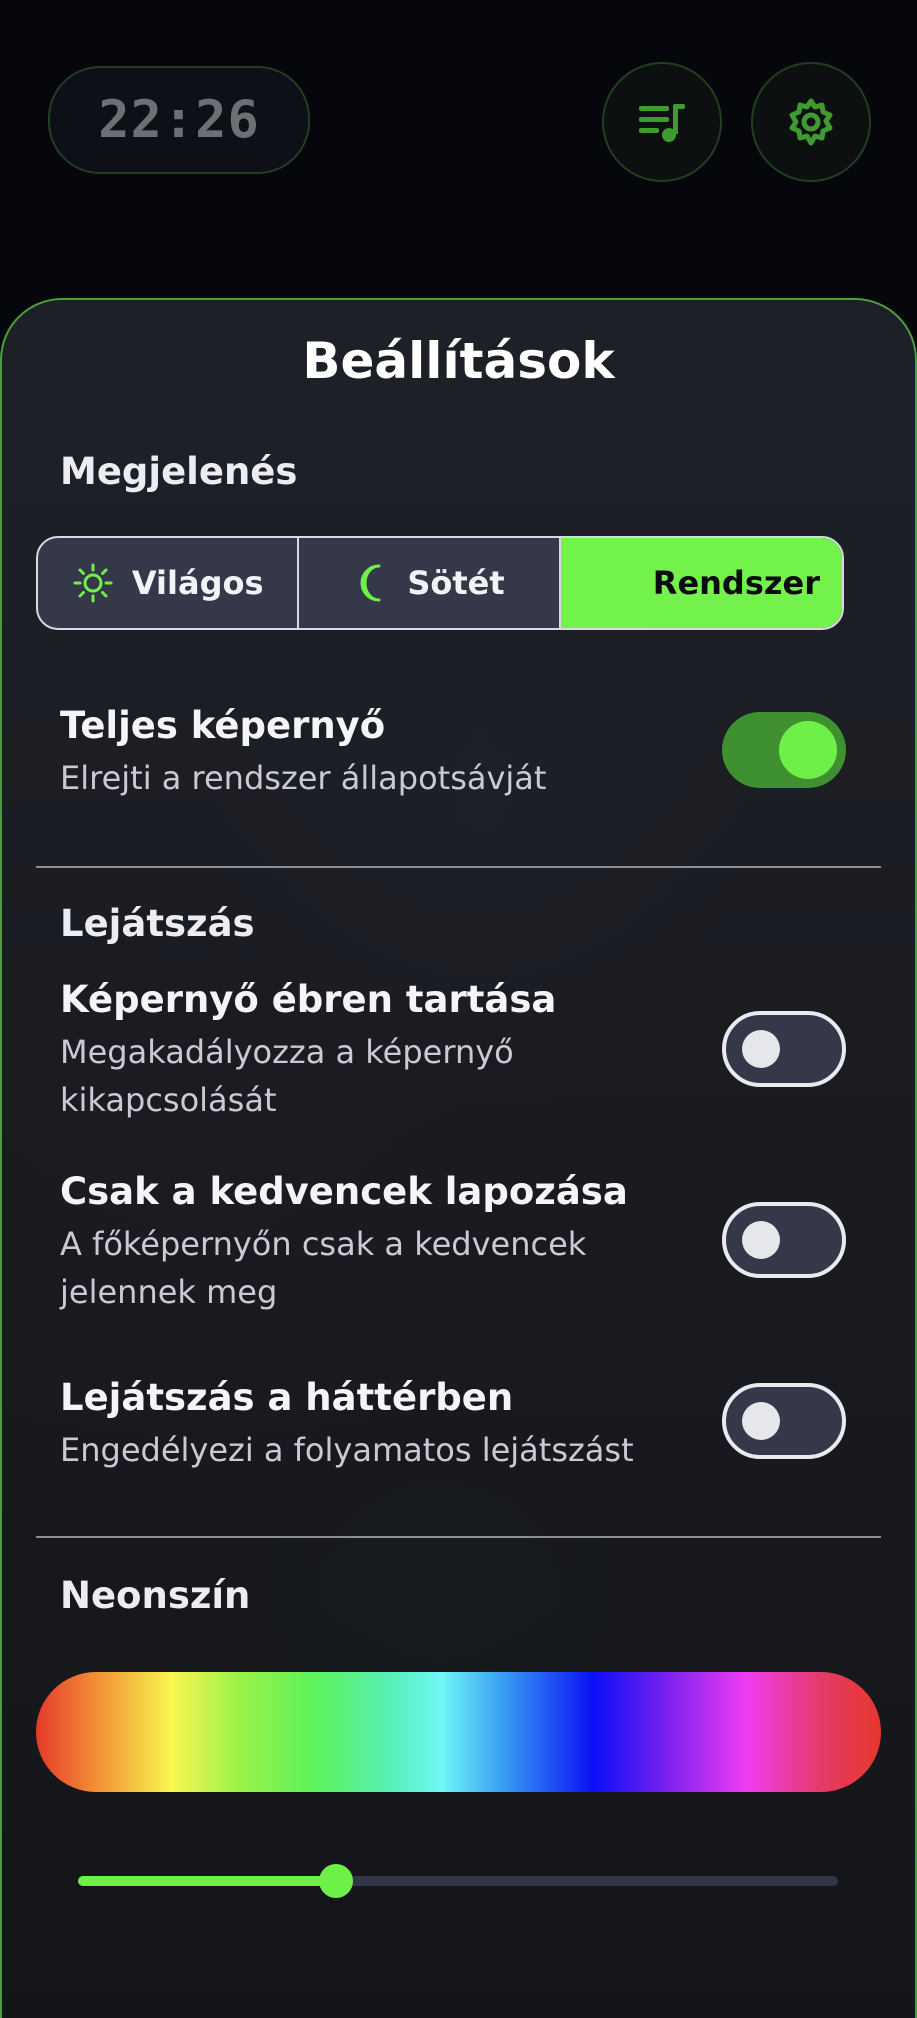  What do you see at coordinates (344, 1191) in the screenshot?
I see `favorites-only-title: Csak a kedvencek lapozása` at bounding box center [344, 1191].